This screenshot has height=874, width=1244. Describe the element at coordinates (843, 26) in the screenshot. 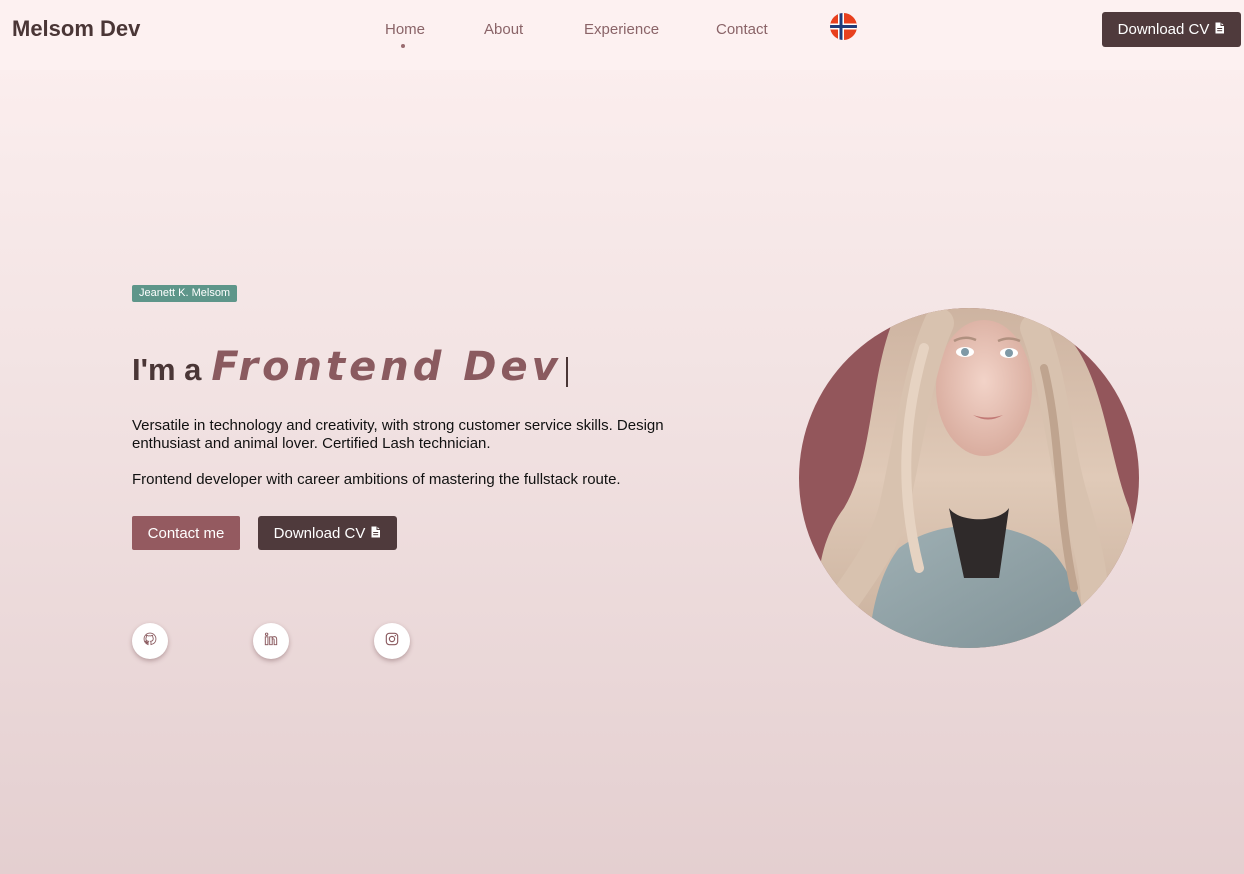

I see `norway-flag-icon` at that location.